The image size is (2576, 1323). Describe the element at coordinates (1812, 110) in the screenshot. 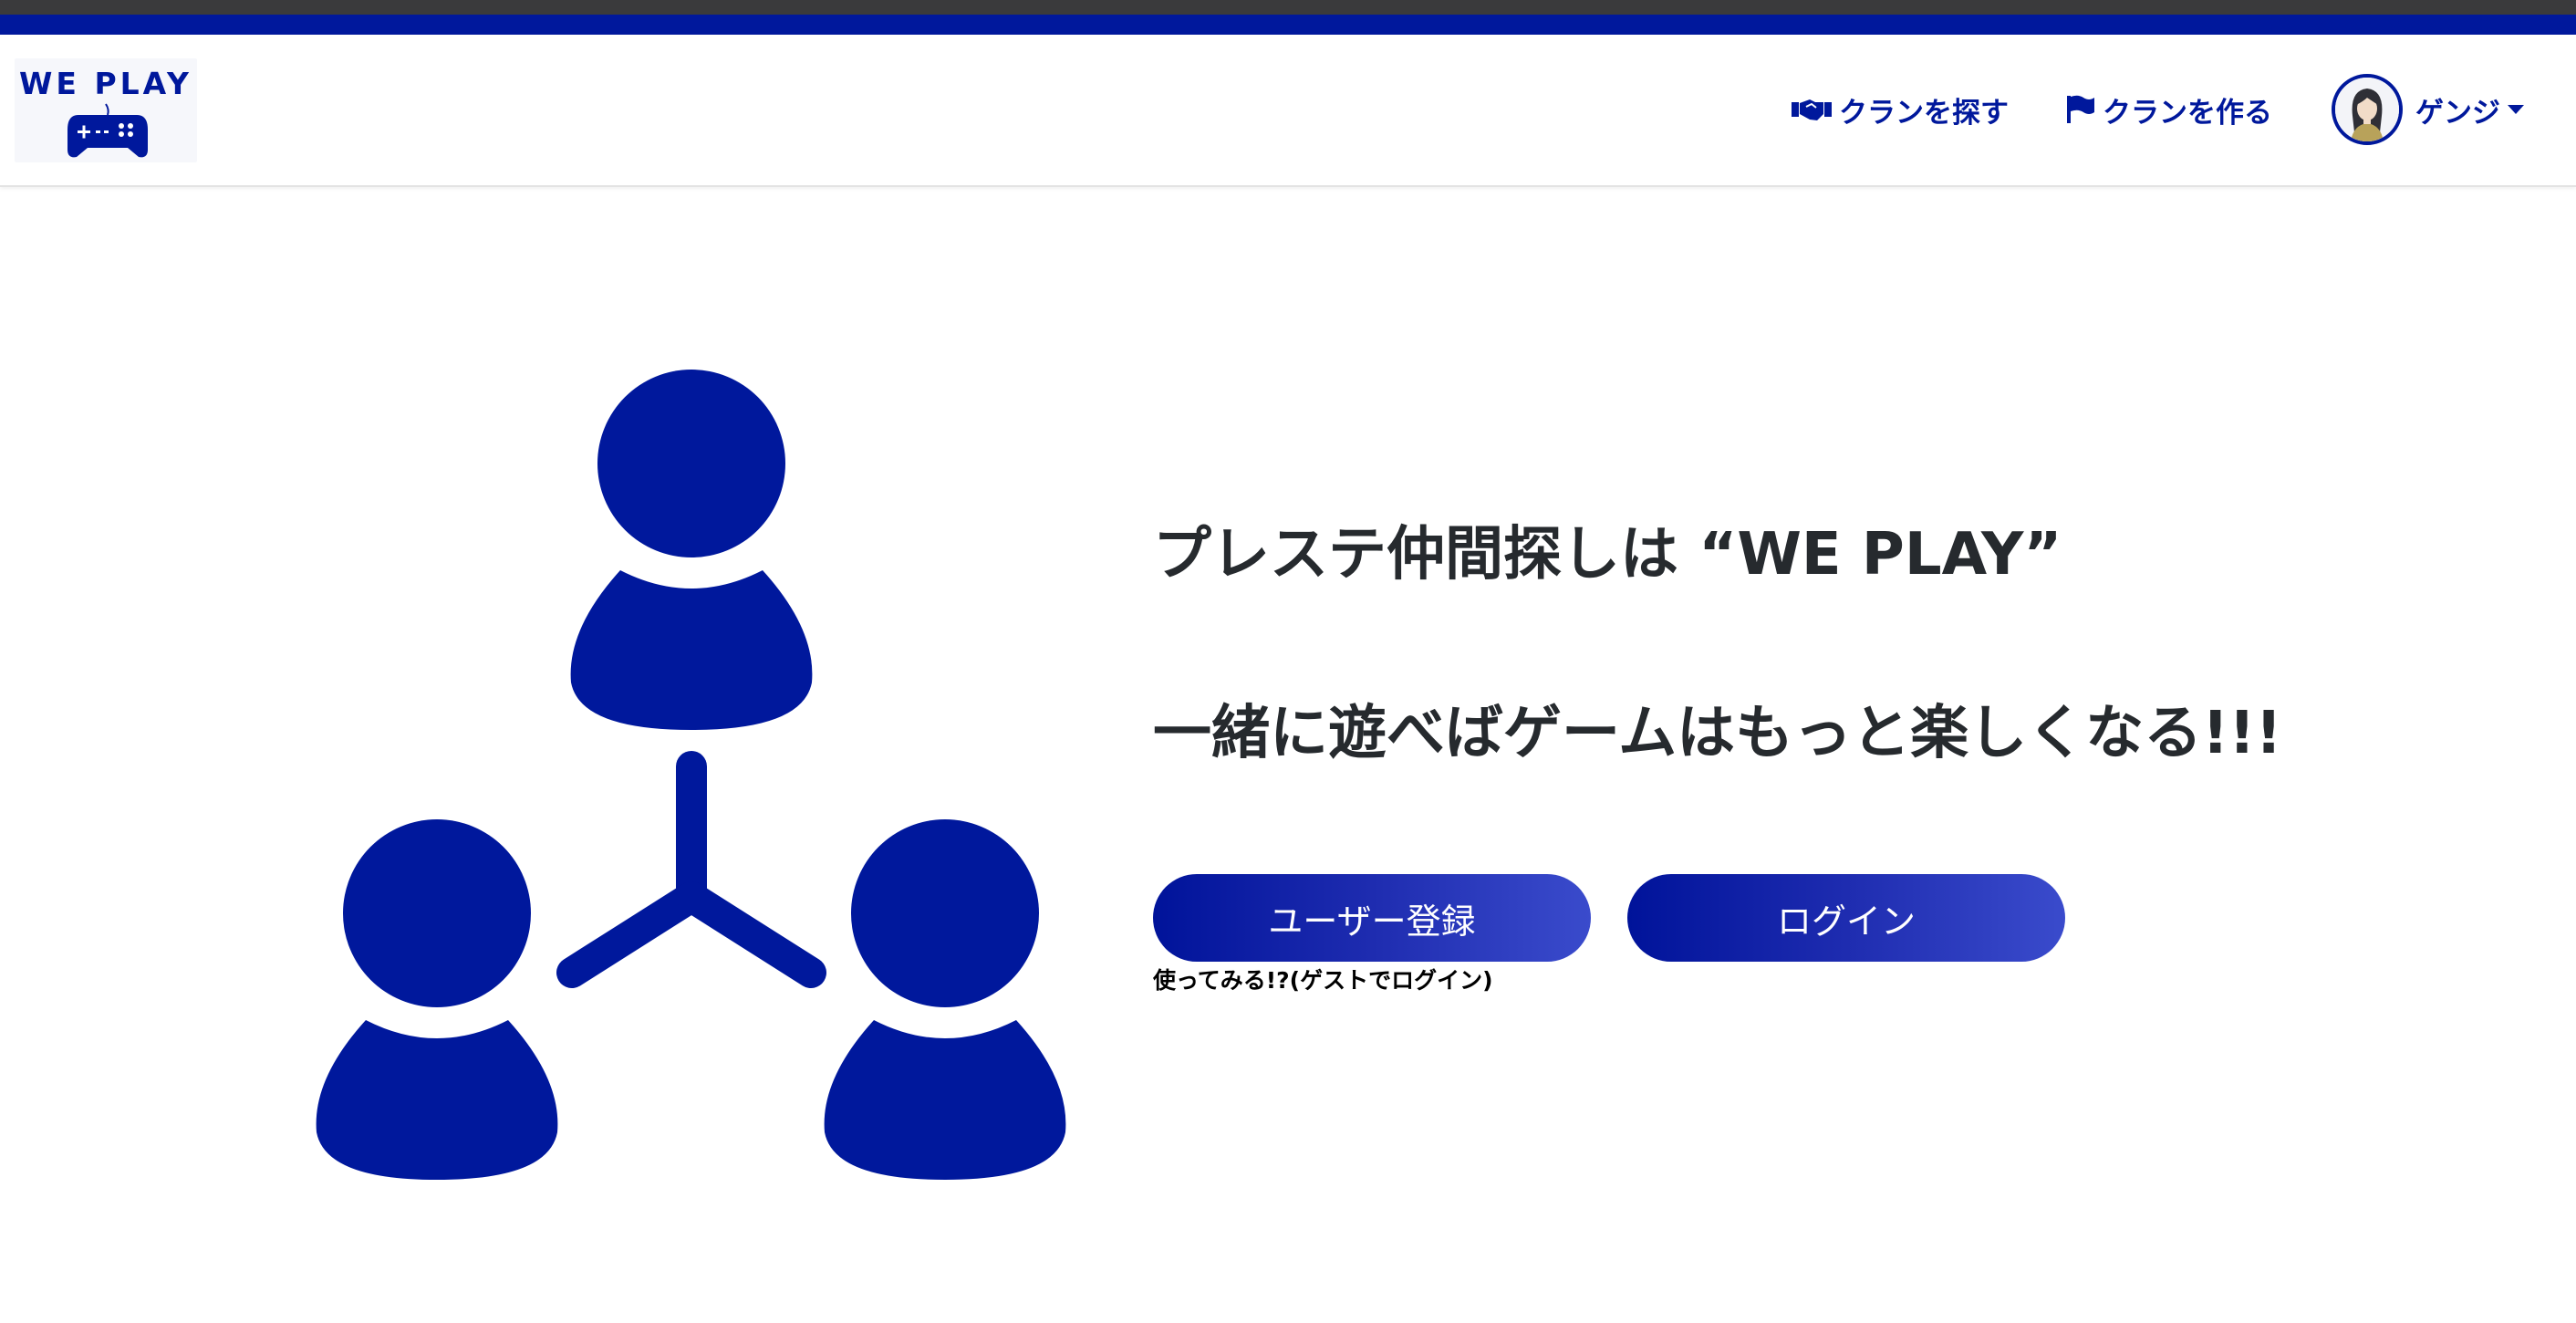

I see `handshake-icon` at that location.